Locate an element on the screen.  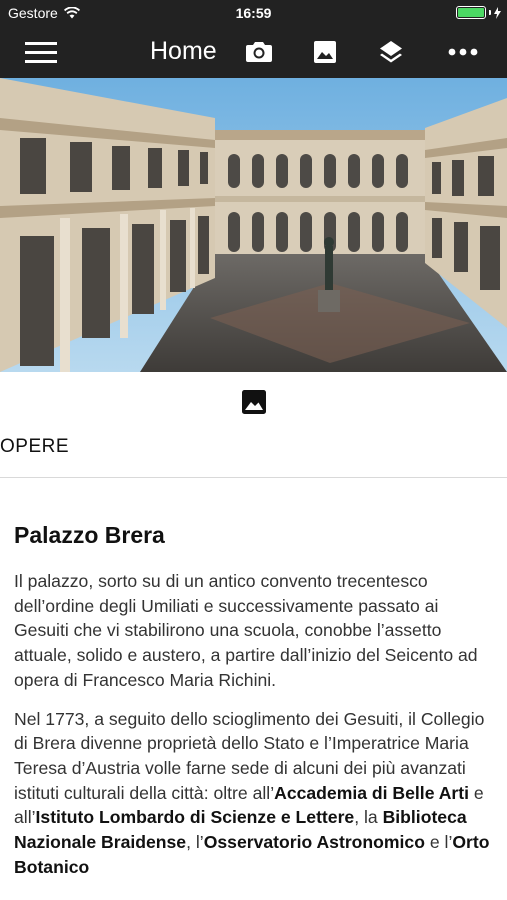
clock: 16:59 is located at coordinates (253, 13).